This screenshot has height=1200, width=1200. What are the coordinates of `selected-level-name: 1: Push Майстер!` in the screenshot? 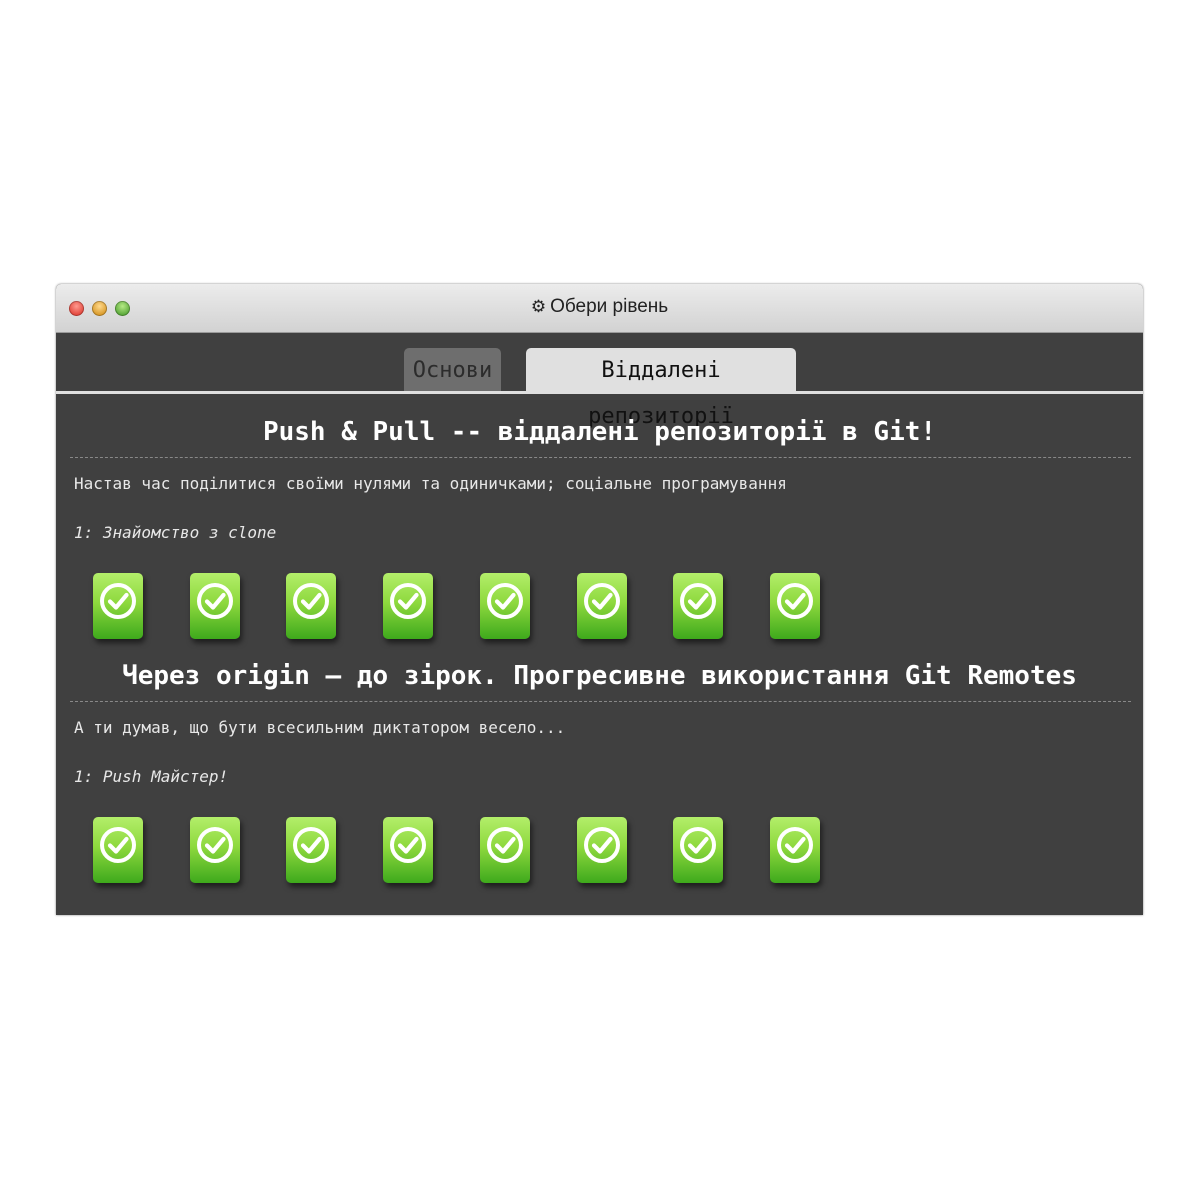 It's located at (151, 776).